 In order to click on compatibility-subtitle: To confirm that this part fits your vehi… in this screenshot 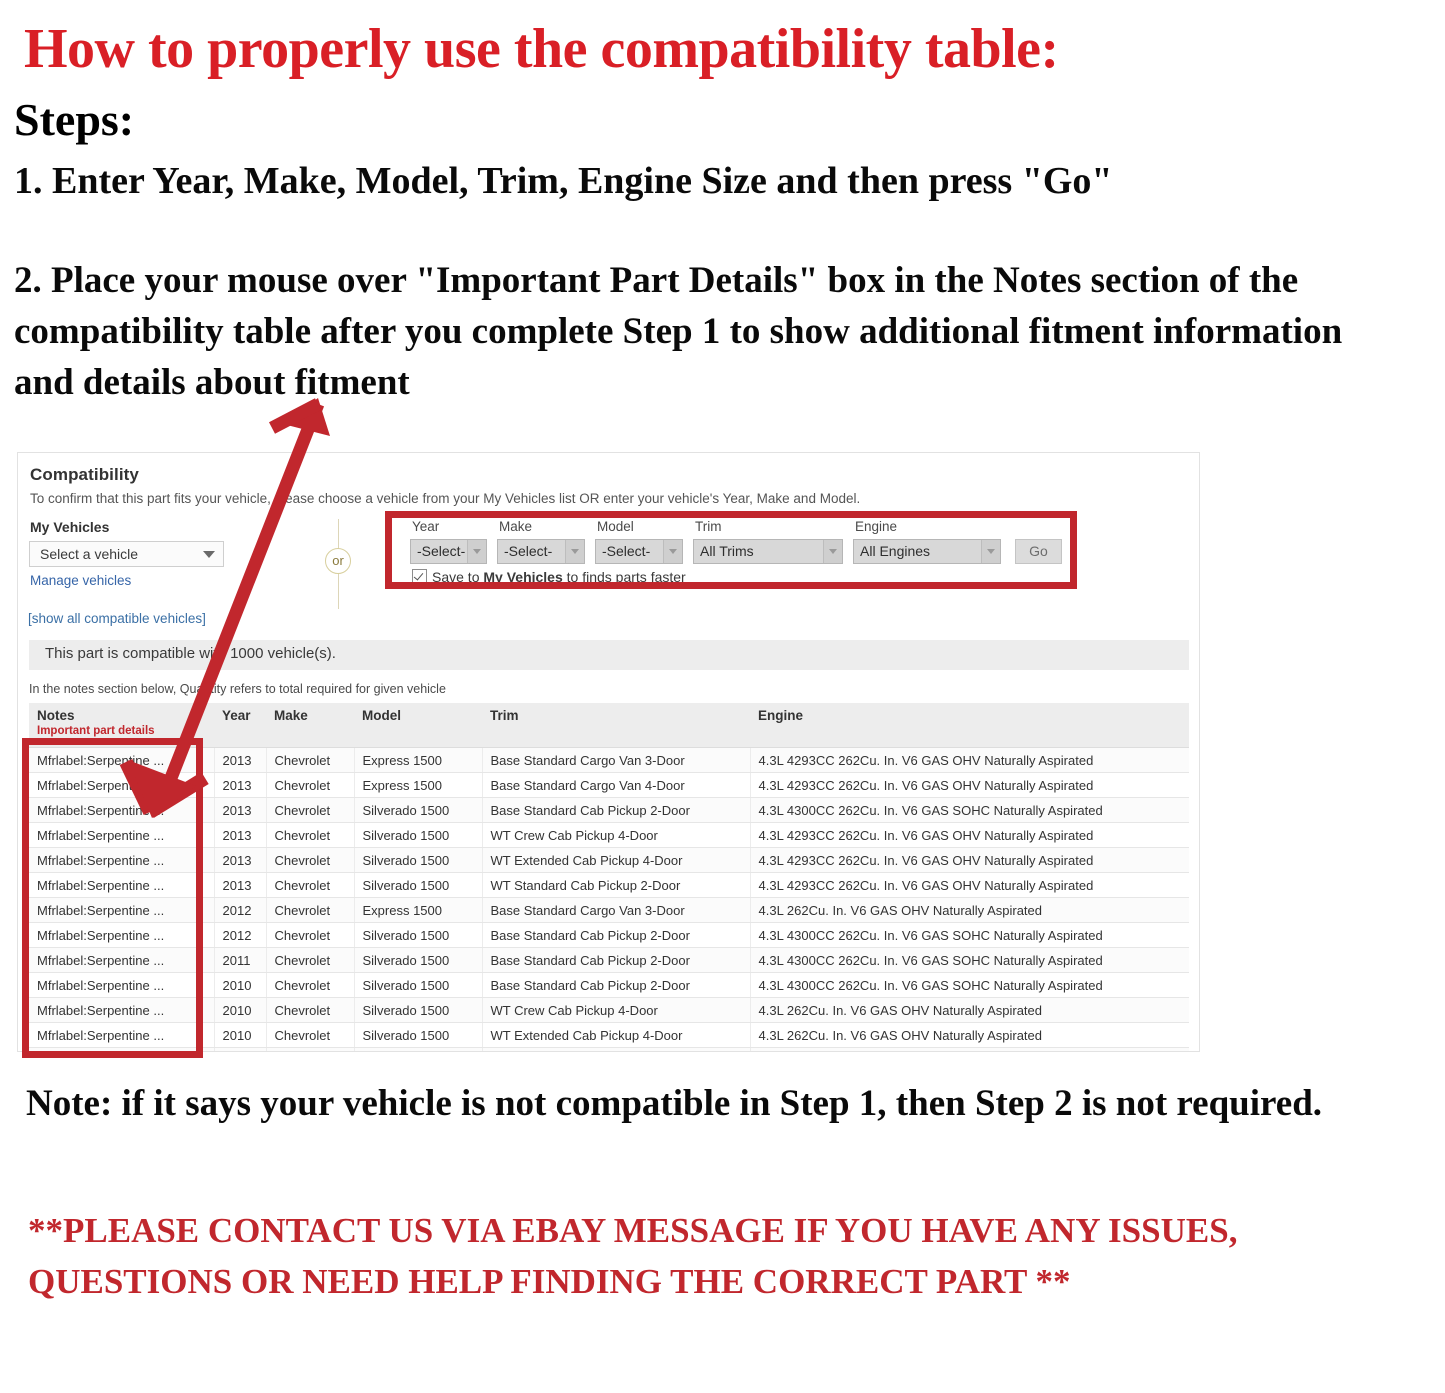, I will do `click(445, 498)`.